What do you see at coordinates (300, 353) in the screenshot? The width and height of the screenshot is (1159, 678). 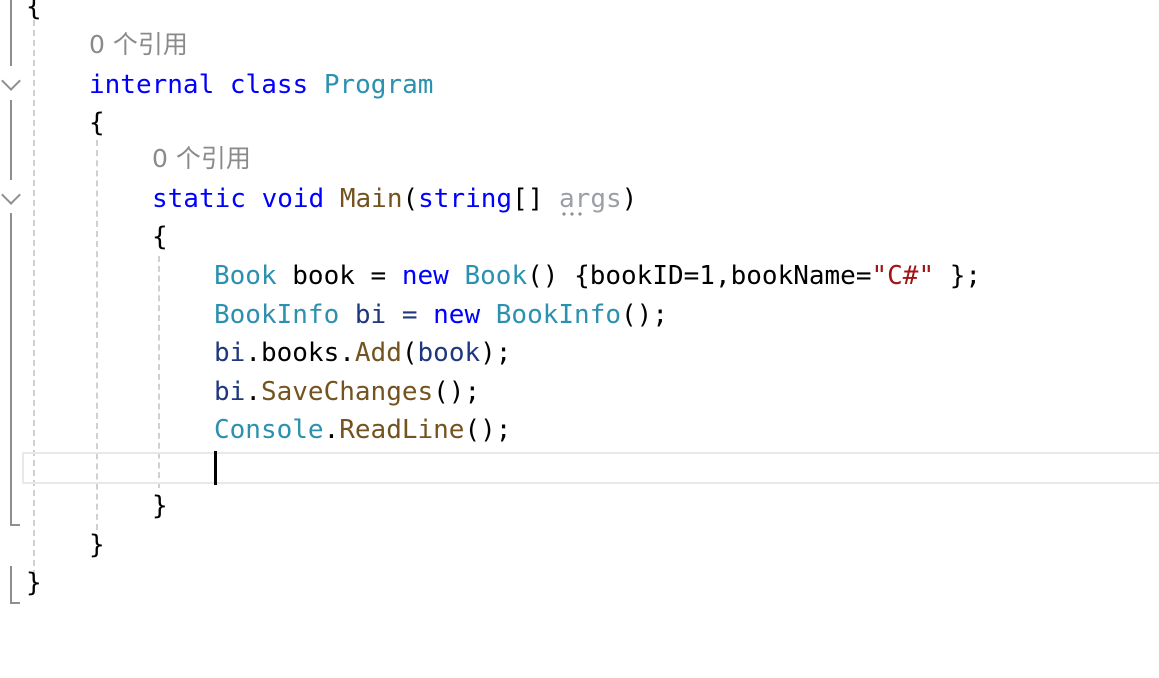 I see `property: books` at bounding box center [300, 353].